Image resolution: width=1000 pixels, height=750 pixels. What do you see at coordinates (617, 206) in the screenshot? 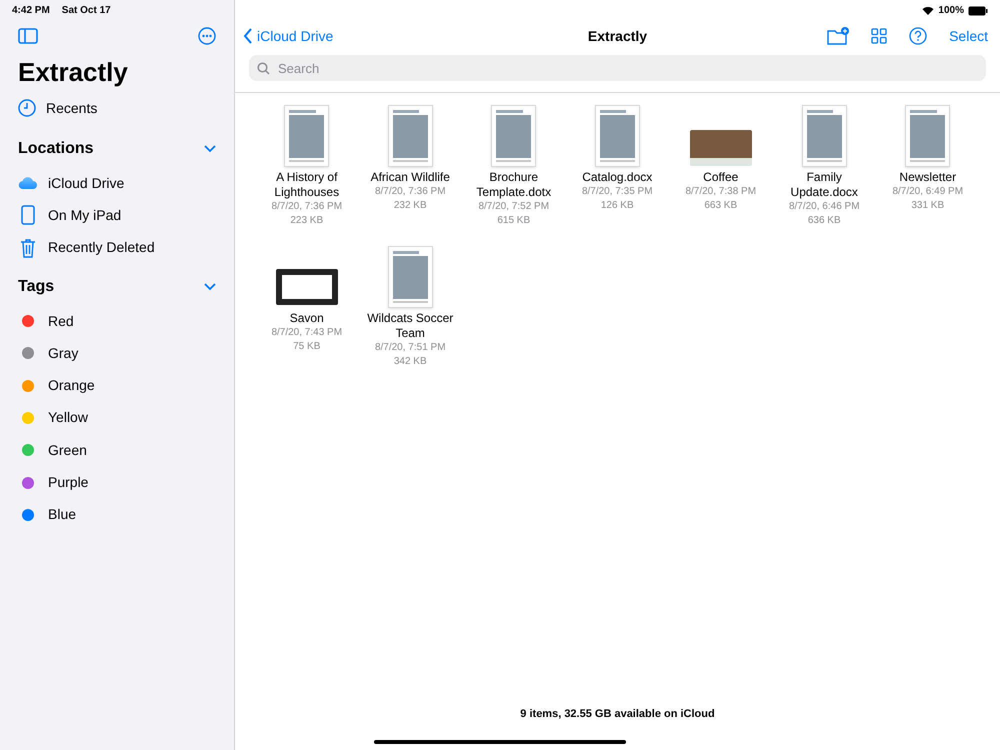
I see `file-size: 126 KB` at bounding box center [617, 206].